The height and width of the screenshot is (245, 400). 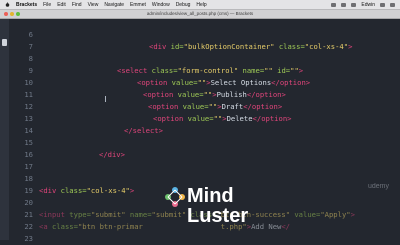 I want to click on menu-debug: Debug, so click(x=183, y=5).